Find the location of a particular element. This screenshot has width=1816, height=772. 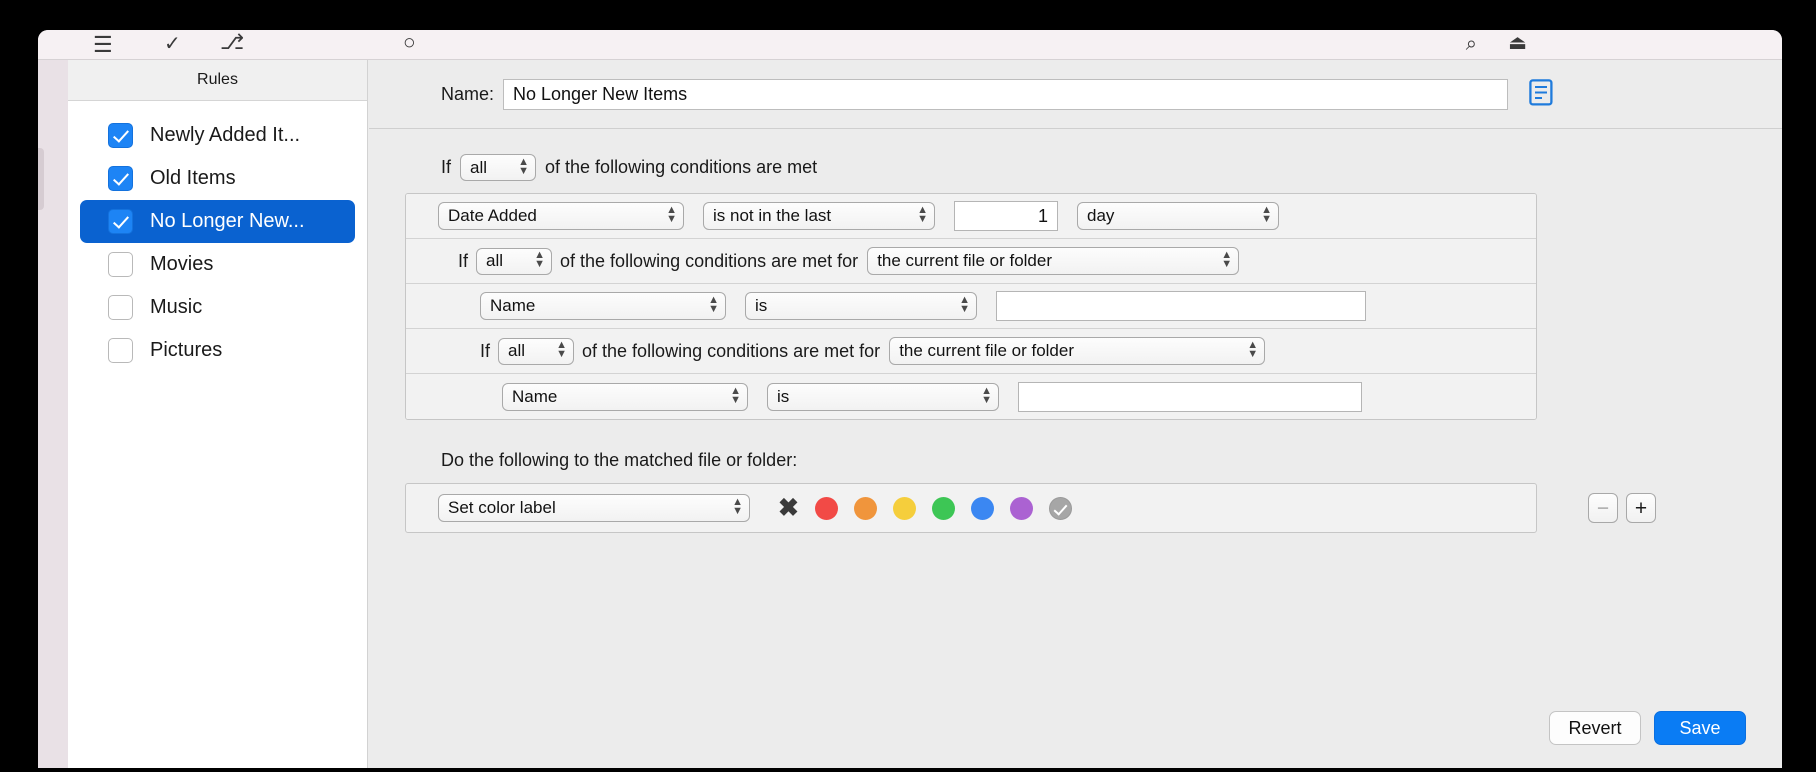

editor-footer: Revert Save is located at coordinates (1647, 728).